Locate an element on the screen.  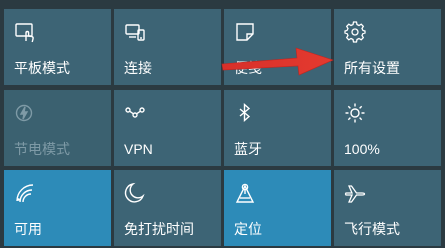
tablet-mode-icon is located at coordinates (25, 32).